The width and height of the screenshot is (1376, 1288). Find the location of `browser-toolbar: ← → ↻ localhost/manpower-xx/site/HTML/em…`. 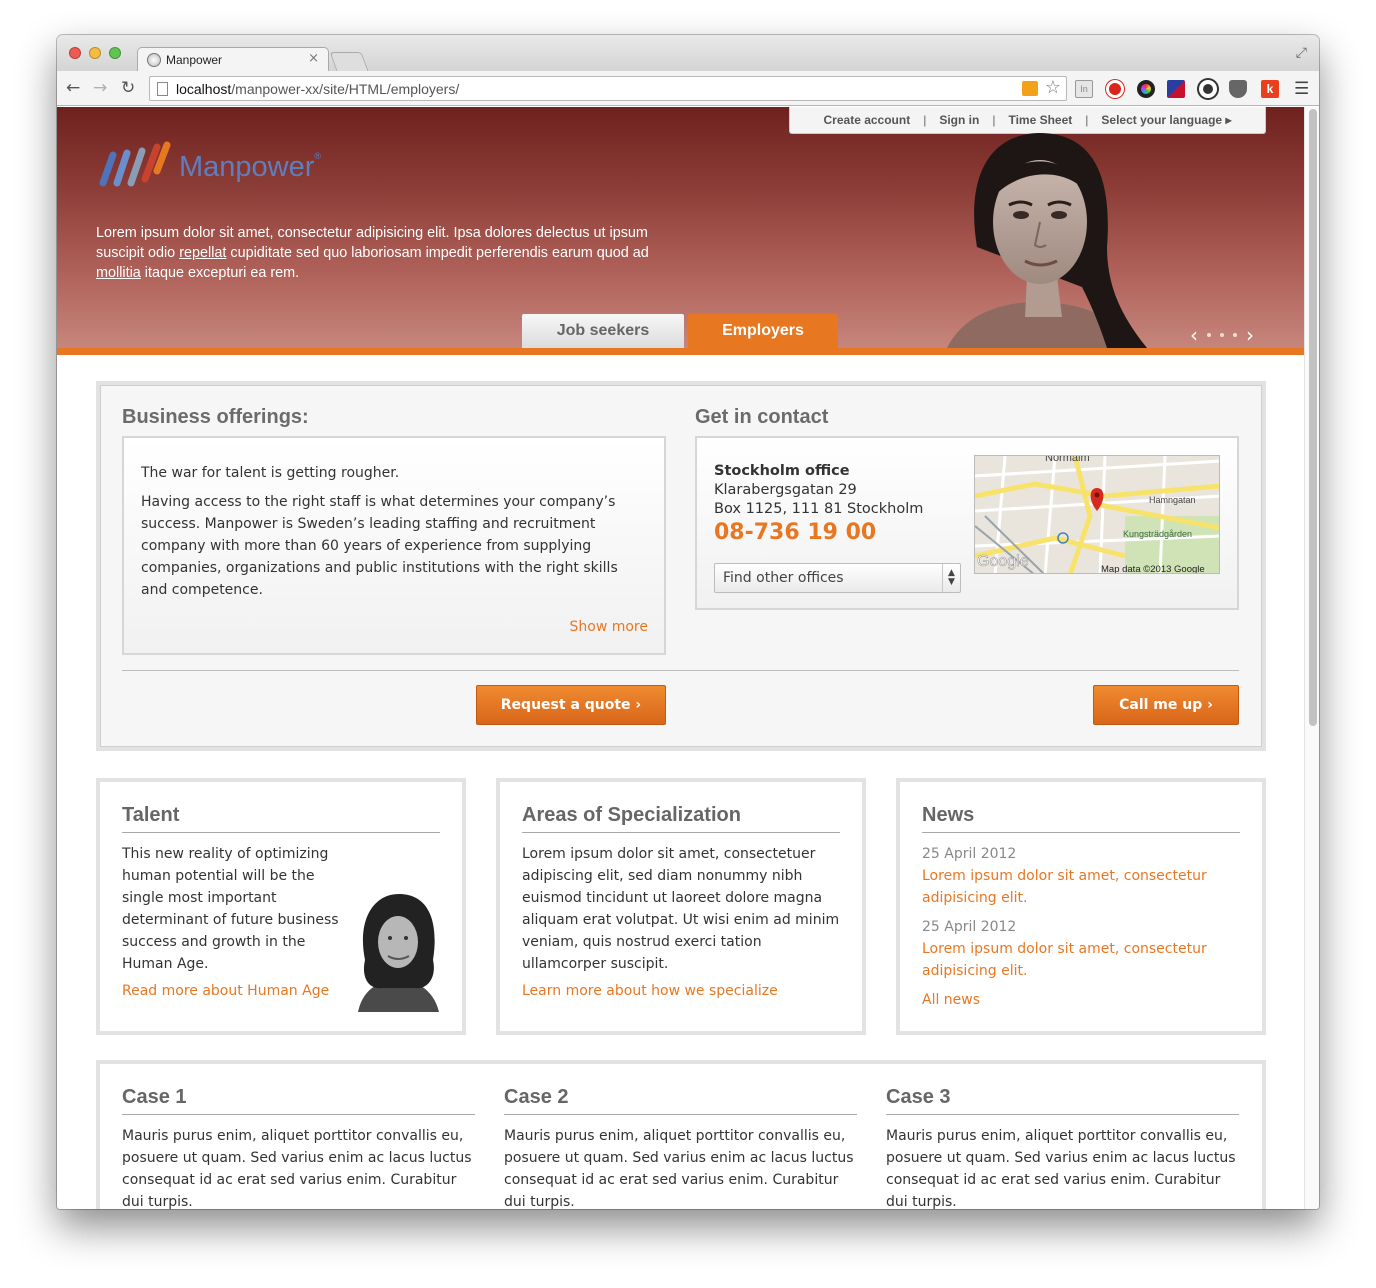

browser-toolbar: ← → ↻ localhost/manpower-xx/site/HTML/em… is located at coordinates (688, 88).